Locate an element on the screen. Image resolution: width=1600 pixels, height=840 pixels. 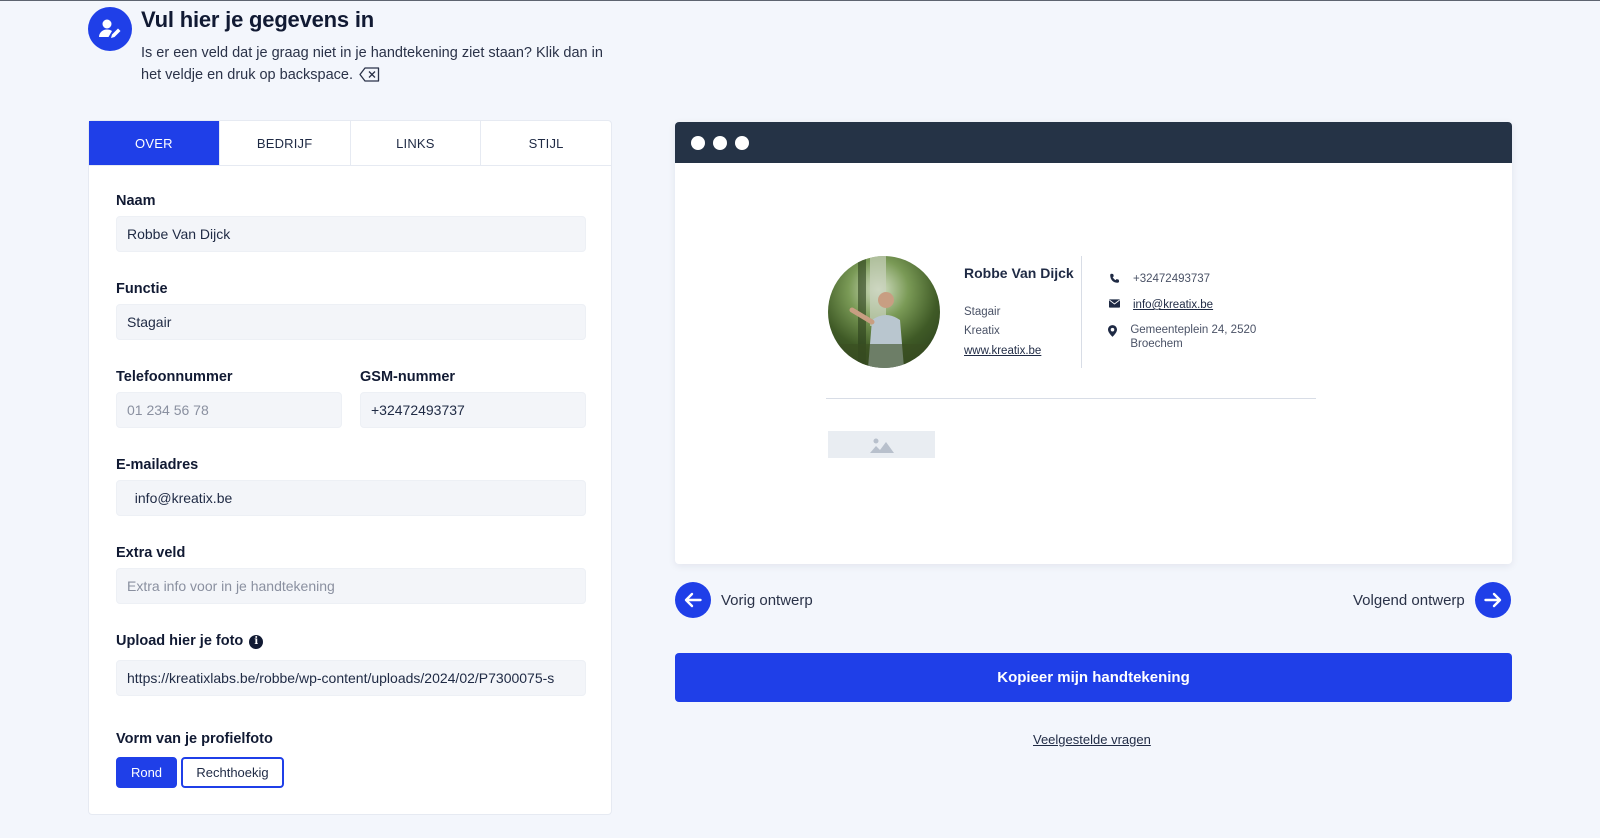
envelope-icon is located at coordinates (1114, 303).